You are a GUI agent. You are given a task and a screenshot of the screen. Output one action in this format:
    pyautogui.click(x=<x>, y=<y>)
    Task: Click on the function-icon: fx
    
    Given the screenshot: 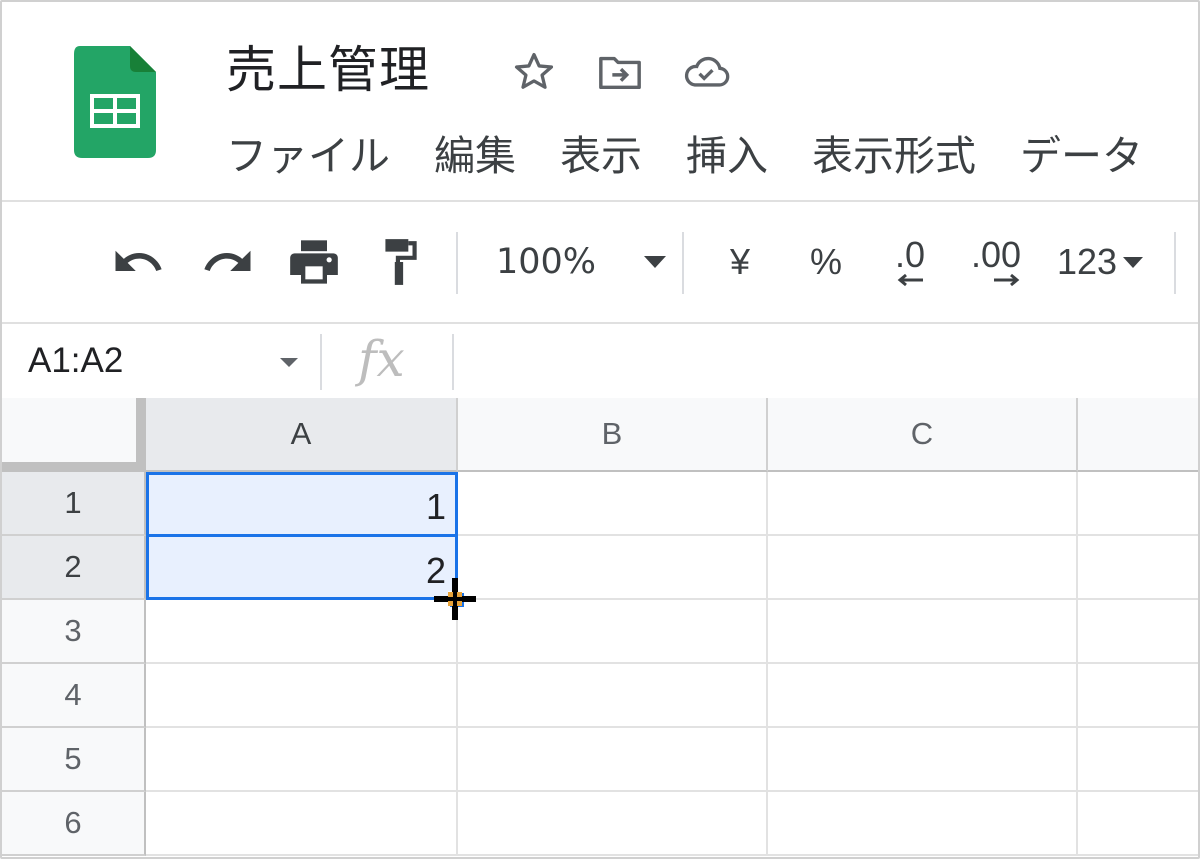 What is the action you would take?
    pyautogui.click(x=381, y=359)
    